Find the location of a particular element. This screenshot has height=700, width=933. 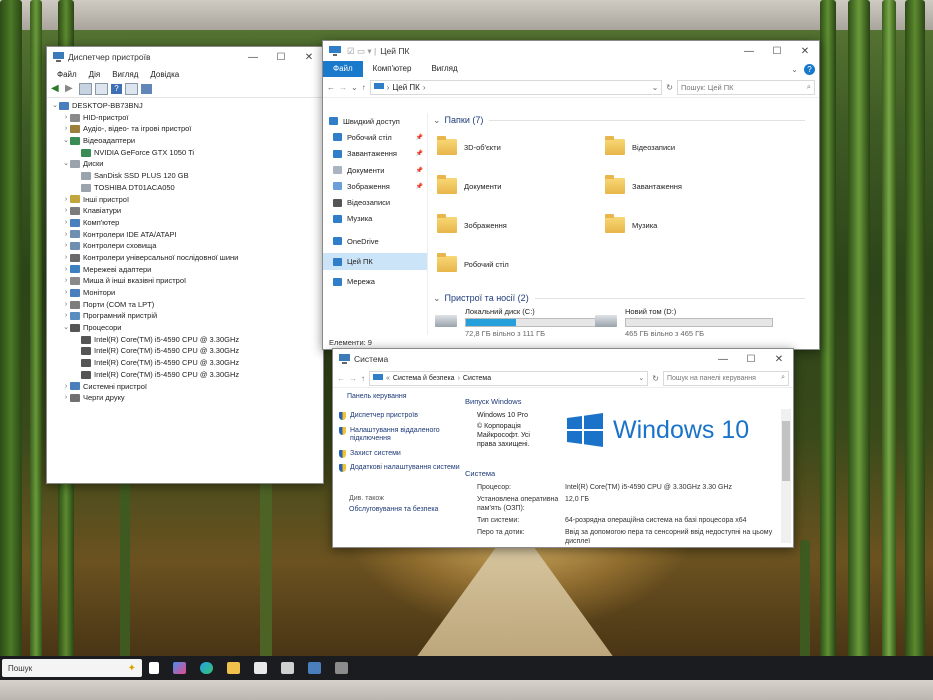

edge-icon is located at coordinates (206, 668).